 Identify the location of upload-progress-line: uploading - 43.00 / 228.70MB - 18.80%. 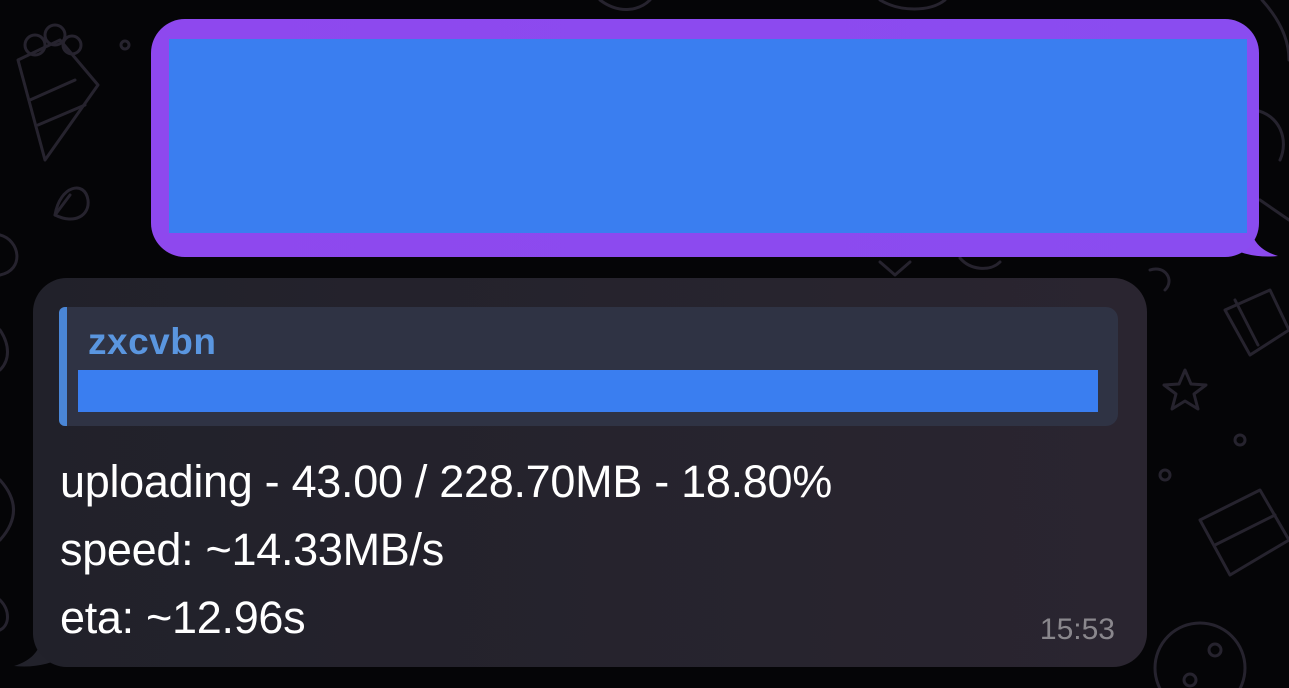
(446, 481).